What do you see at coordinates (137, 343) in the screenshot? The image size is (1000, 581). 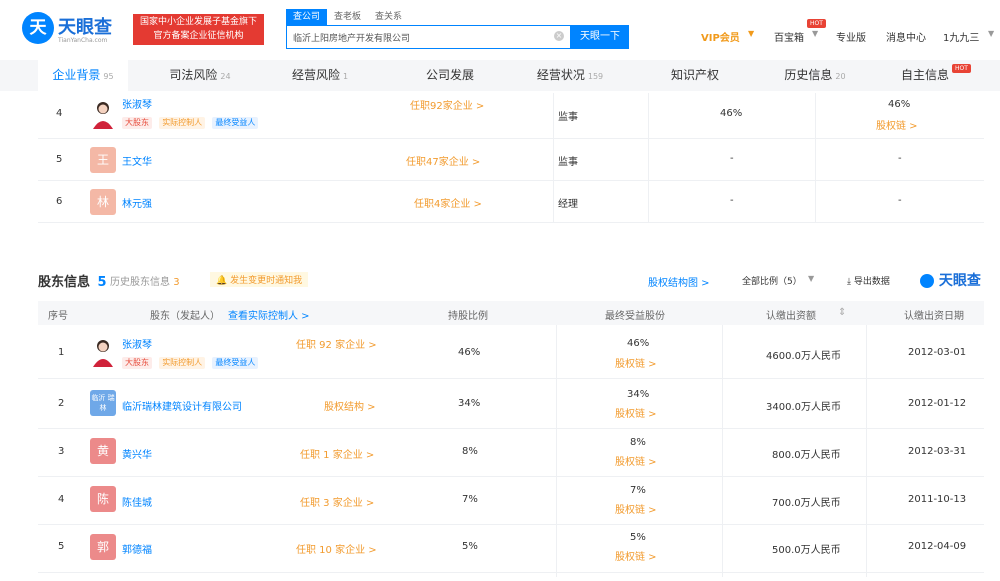 I see `shareholder-name-link: 张淑琴` at bounding box center [137, 343].